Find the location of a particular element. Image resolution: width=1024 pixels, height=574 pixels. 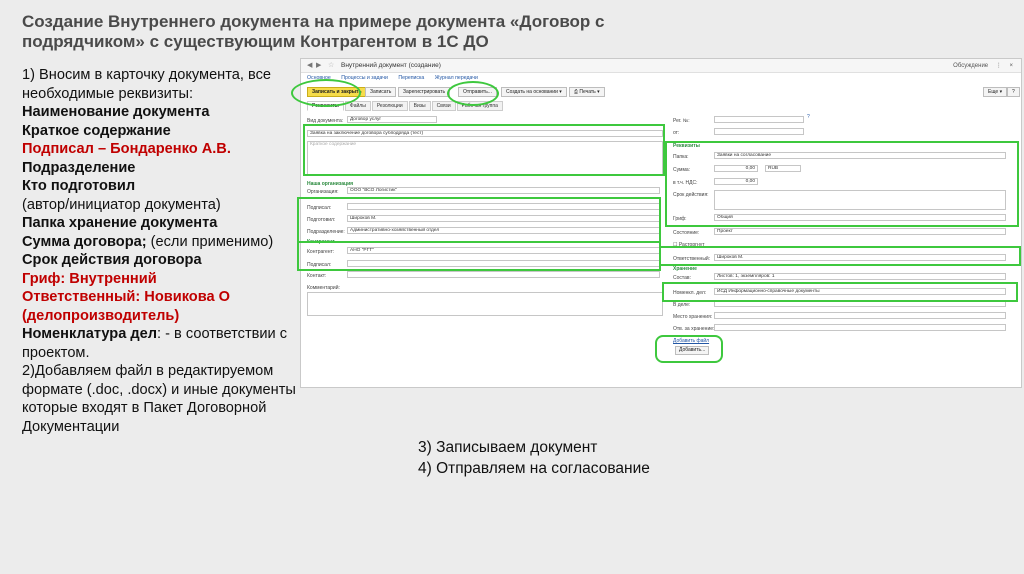

stamp-field: Общий is located at coordinates (860, 217).